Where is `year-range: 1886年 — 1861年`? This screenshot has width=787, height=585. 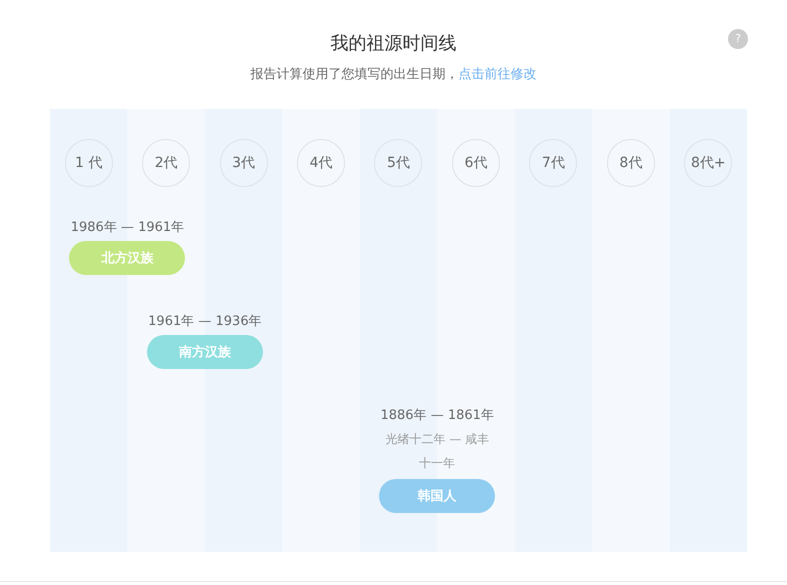
year-range: 1886年 — 1861年 is located at coordinates (437, 416).